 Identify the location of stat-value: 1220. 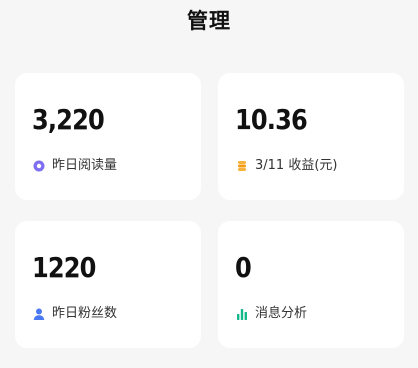
(64, 267).